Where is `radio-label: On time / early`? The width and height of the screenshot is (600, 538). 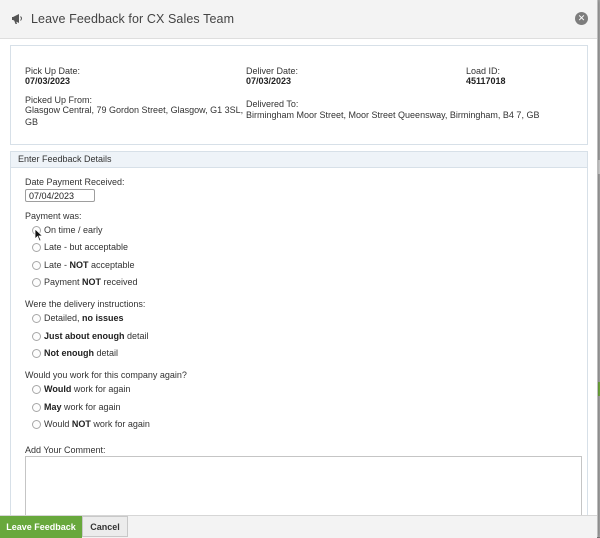
radio-label: On time / early is located at coordinates (73, 230).